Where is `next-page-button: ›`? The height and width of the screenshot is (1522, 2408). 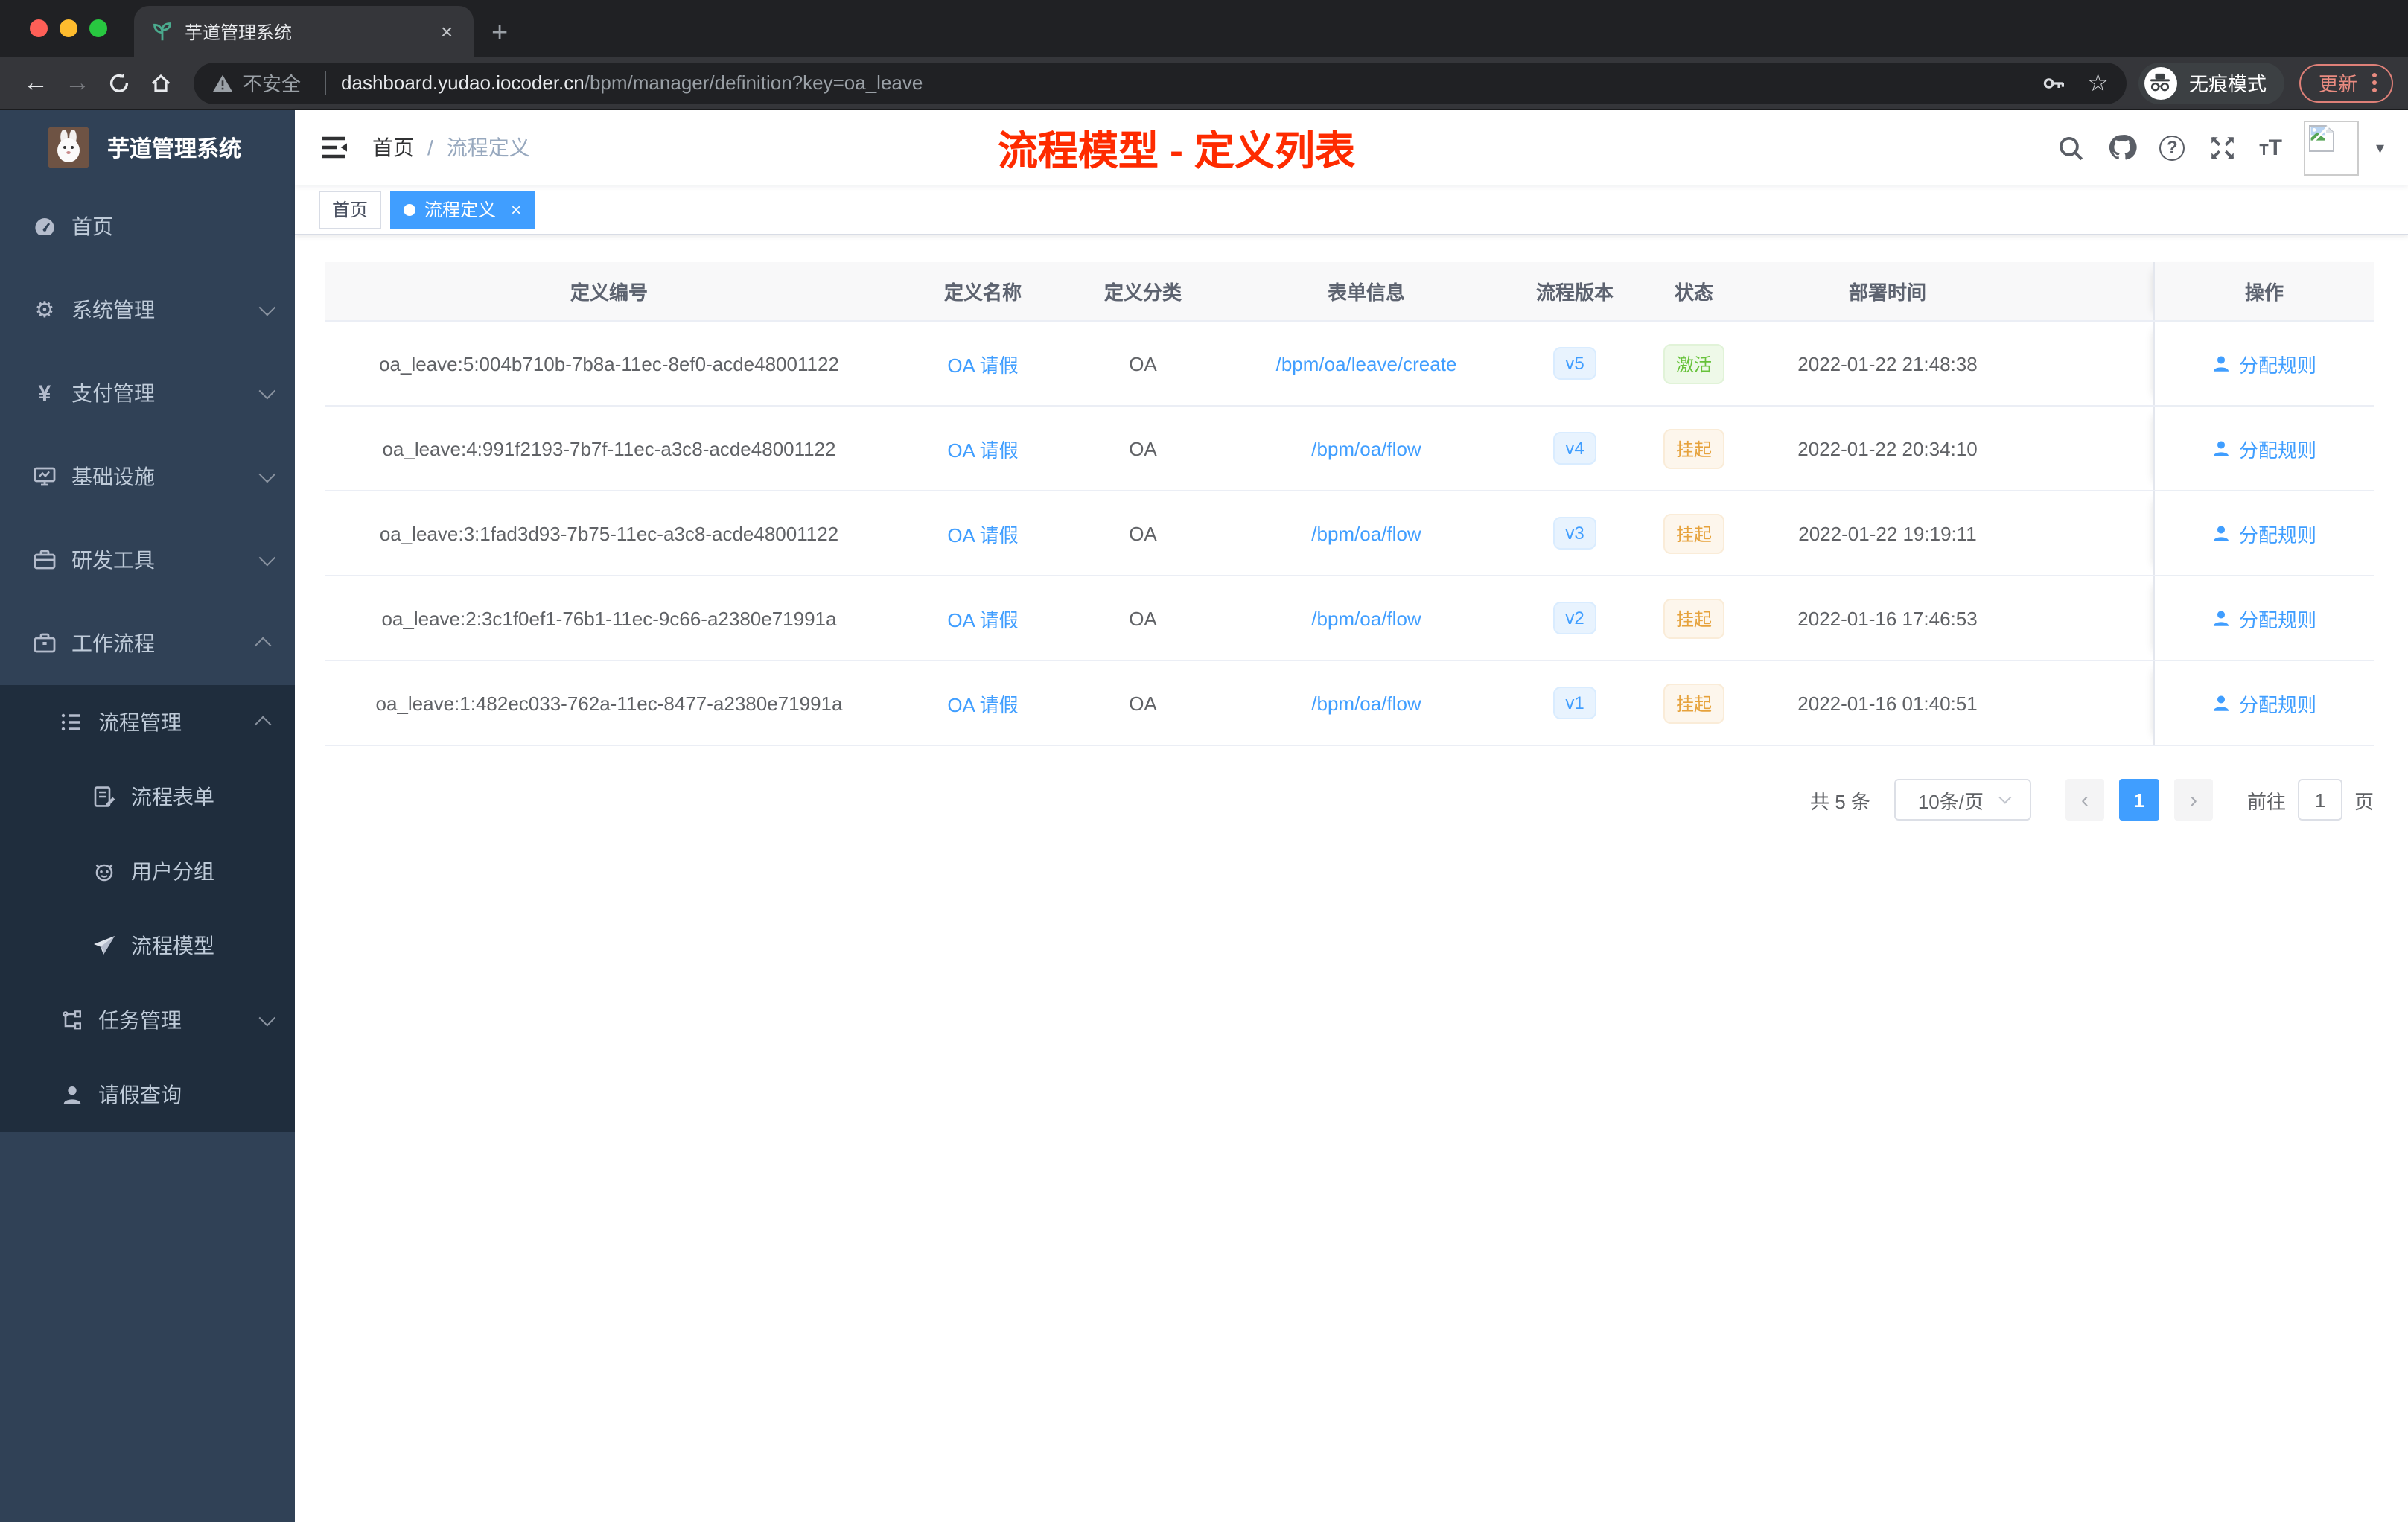 next-page-button: › is located at coordinates (2193, 800).